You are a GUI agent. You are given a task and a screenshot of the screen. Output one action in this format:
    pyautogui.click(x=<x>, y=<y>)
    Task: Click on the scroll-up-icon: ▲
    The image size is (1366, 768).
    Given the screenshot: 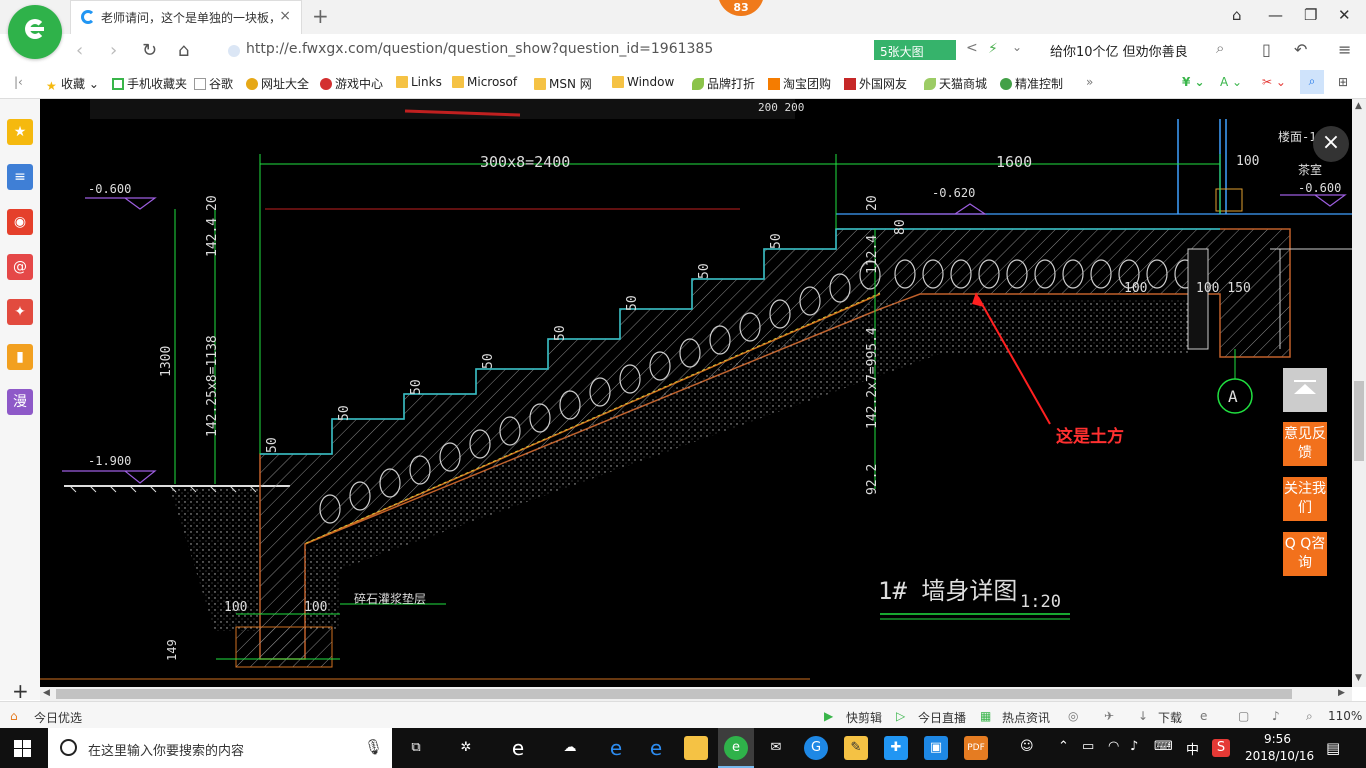 What is the action you would take?
    pyautogui.click(x=1358, y=106)
    